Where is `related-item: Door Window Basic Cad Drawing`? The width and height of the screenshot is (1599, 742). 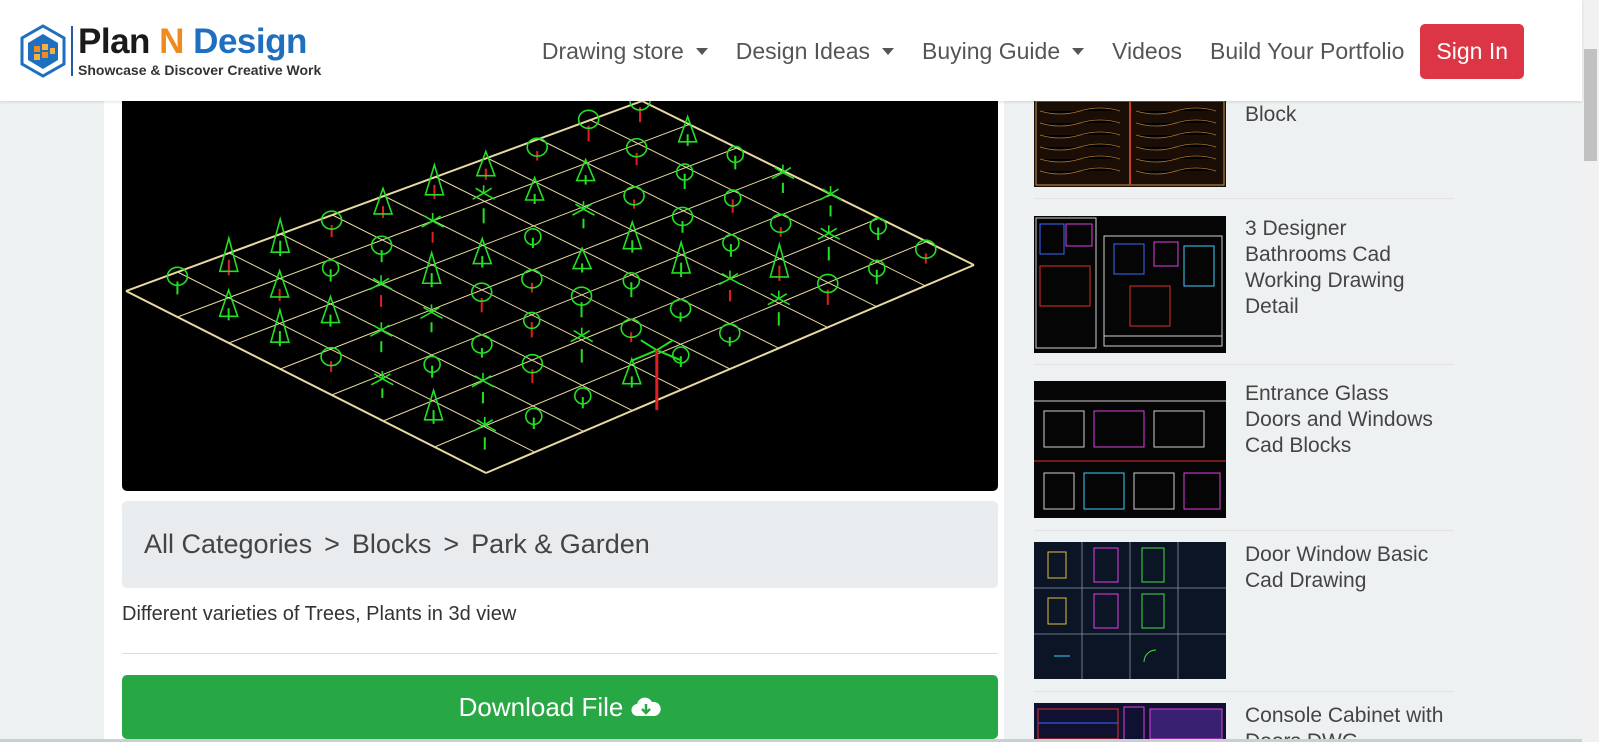
related-item: Door Window Basic Cad Drawing is located at coordinates (1244, 610).